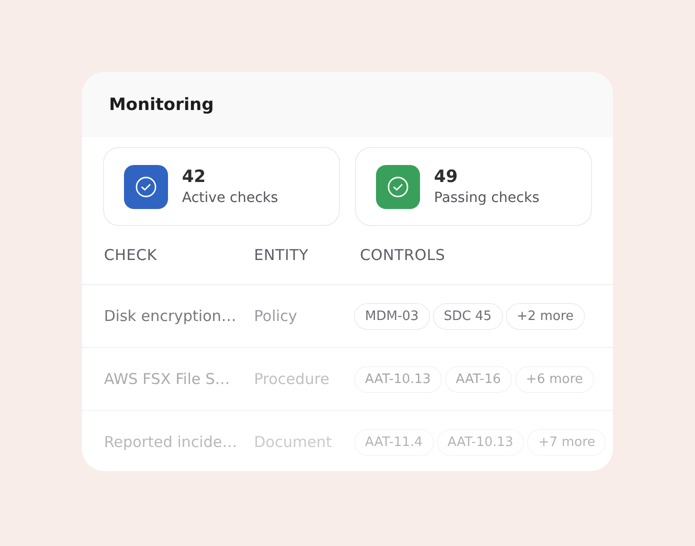 This screenshot has height=546, width=695. I want to click on stat-label: Passing checks, so click(487, 198).